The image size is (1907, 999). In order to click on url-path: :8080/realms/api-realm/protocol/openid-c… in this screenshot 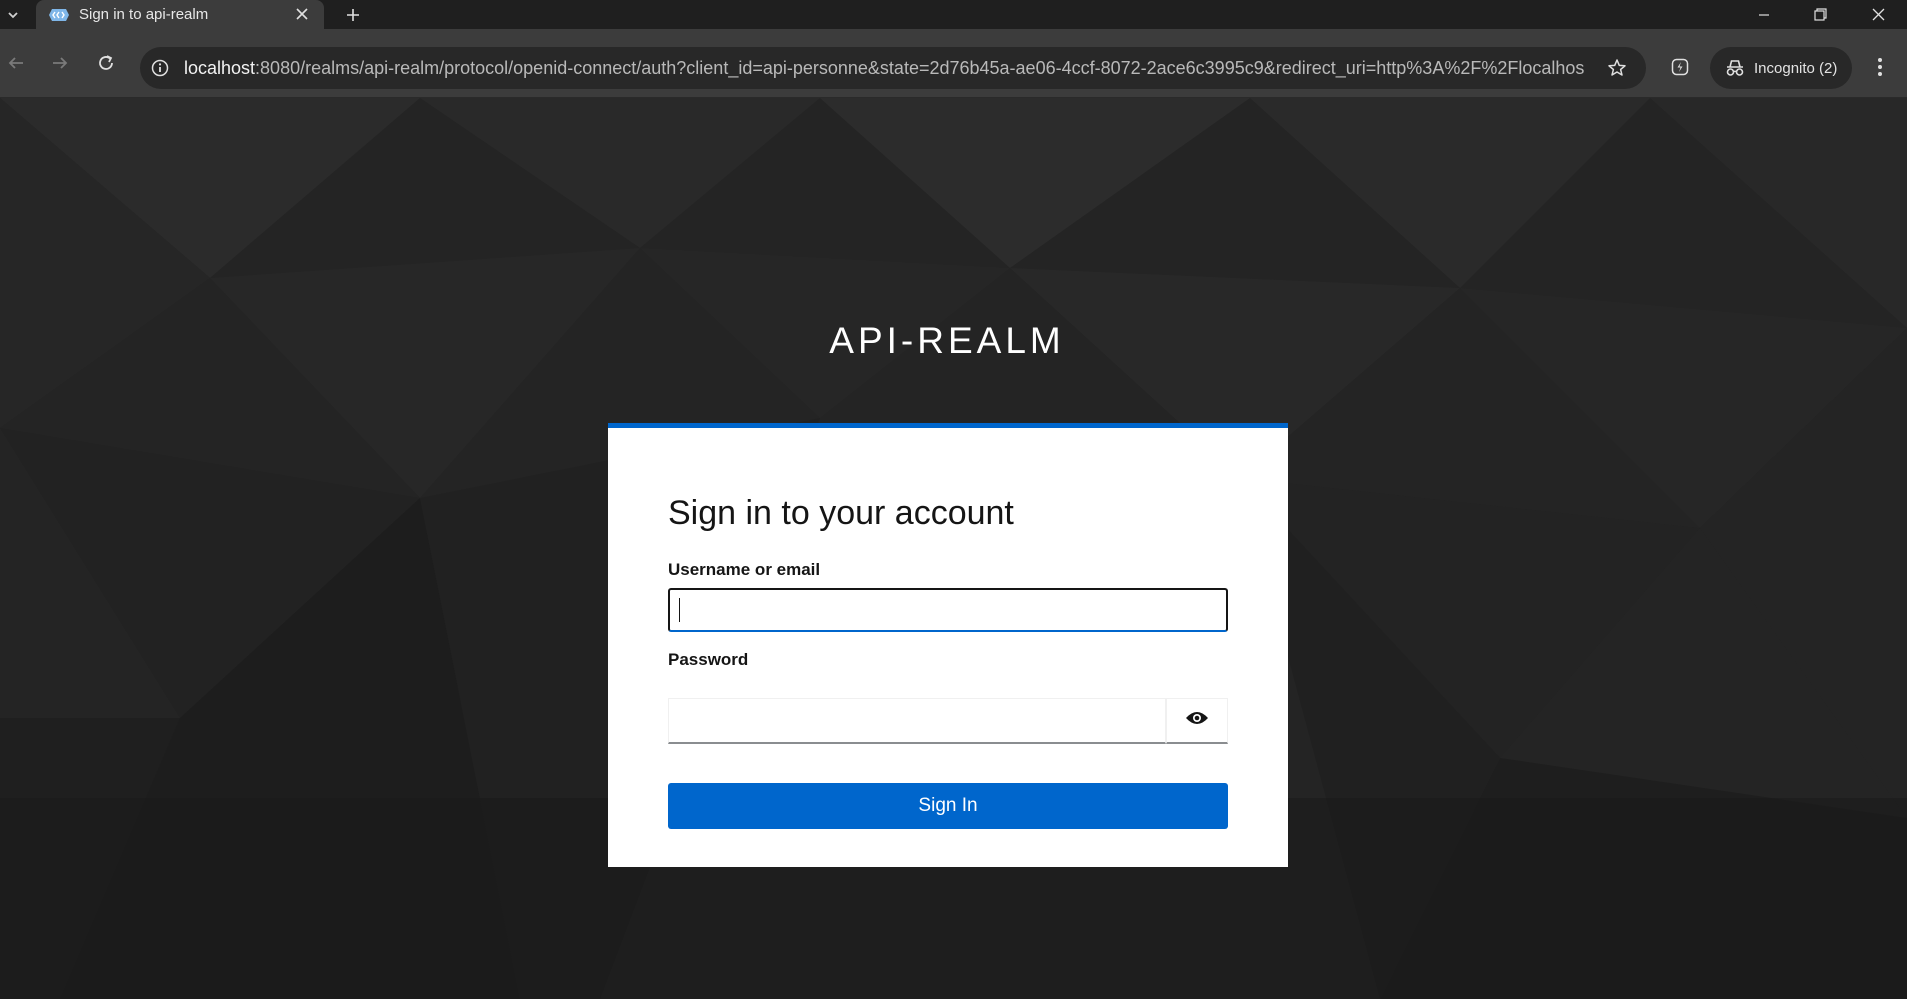, I will do `click(919, 68)`.